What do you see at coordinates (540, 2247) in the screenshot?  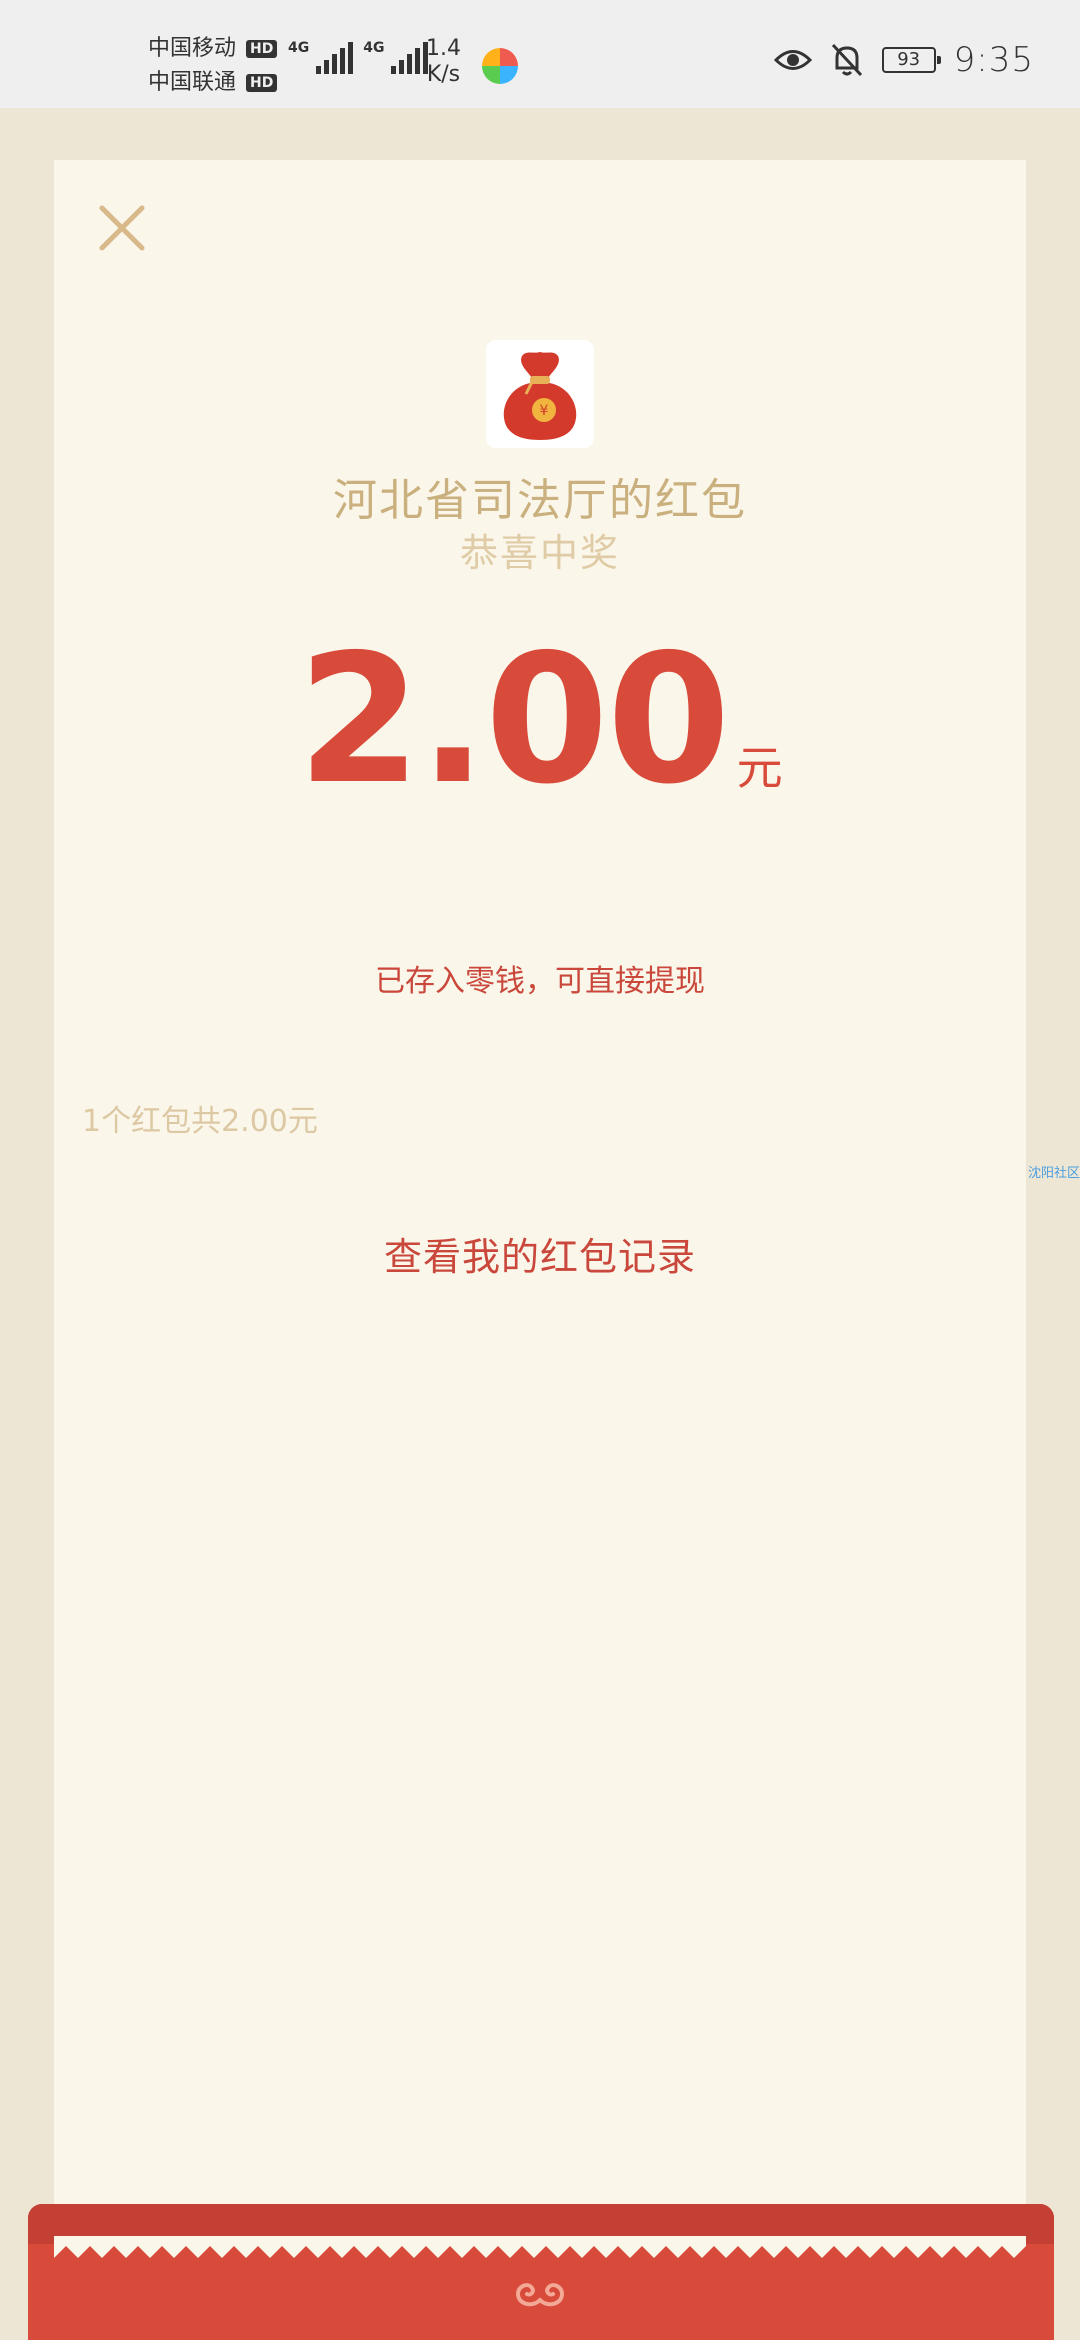 I see `zigzag-edge` at bounding box center [540, 2247].